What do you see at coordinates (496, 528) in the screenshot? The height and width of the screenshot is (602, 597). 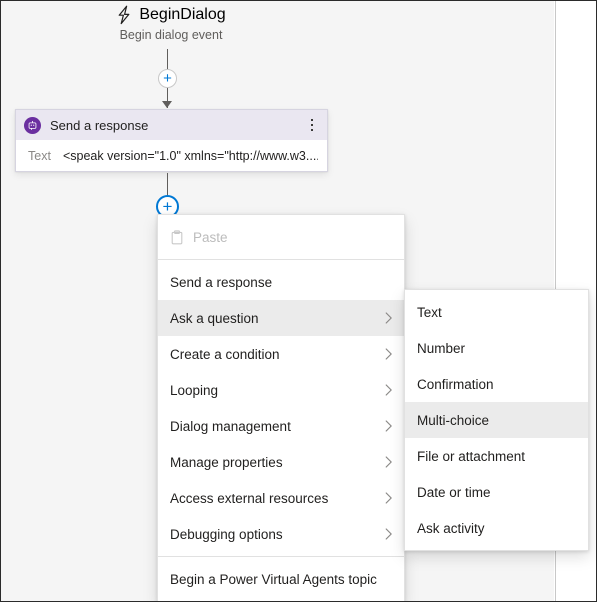 I see `submenu-item-ask-activity: Ask activity` at bounding box center [496, 528].